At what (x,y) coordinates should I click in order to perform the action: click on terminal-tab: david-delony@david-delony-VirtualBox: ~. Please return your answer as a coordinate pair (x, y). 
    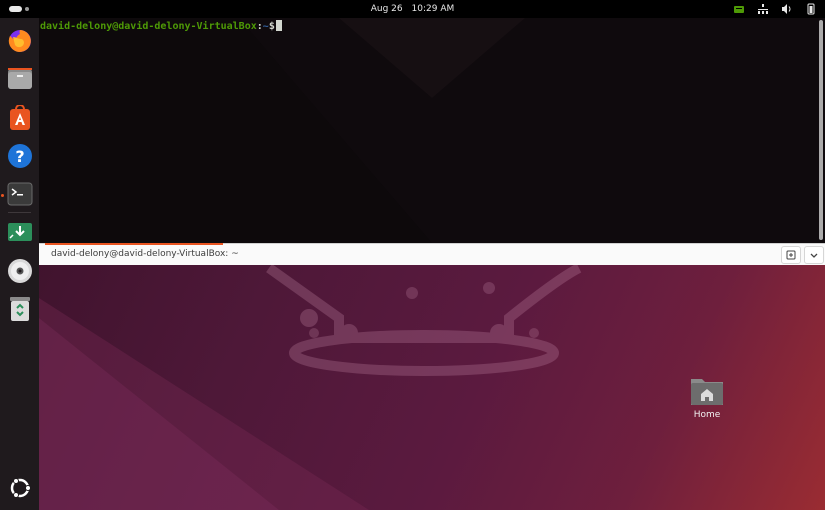
    Looking at the image, I should click on (142, 254).